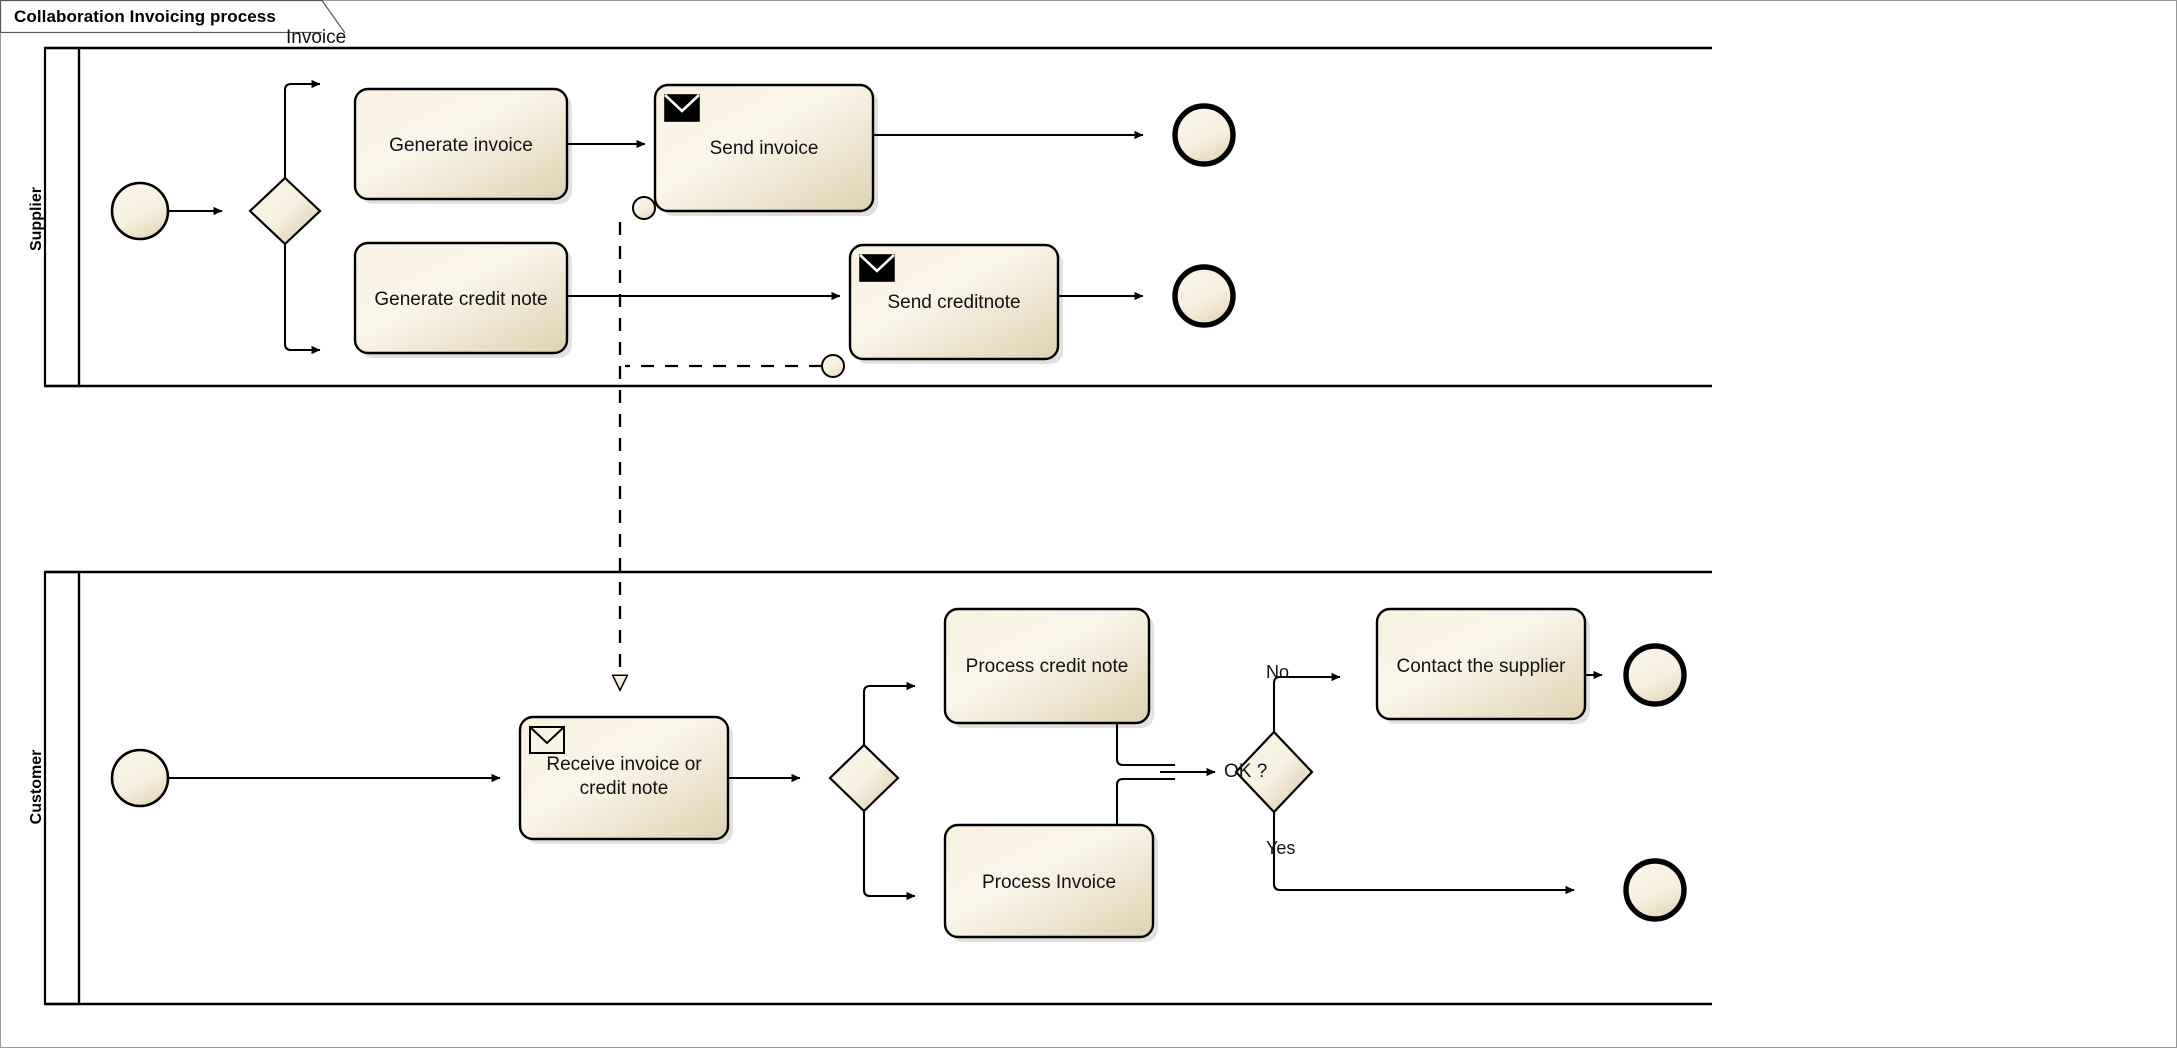 The width and height of the screenshot is (2179, 1050). Describe the element at coordinates (1204, 135) in the screenshot. I see `supplier-end-event-invoice` at that location.